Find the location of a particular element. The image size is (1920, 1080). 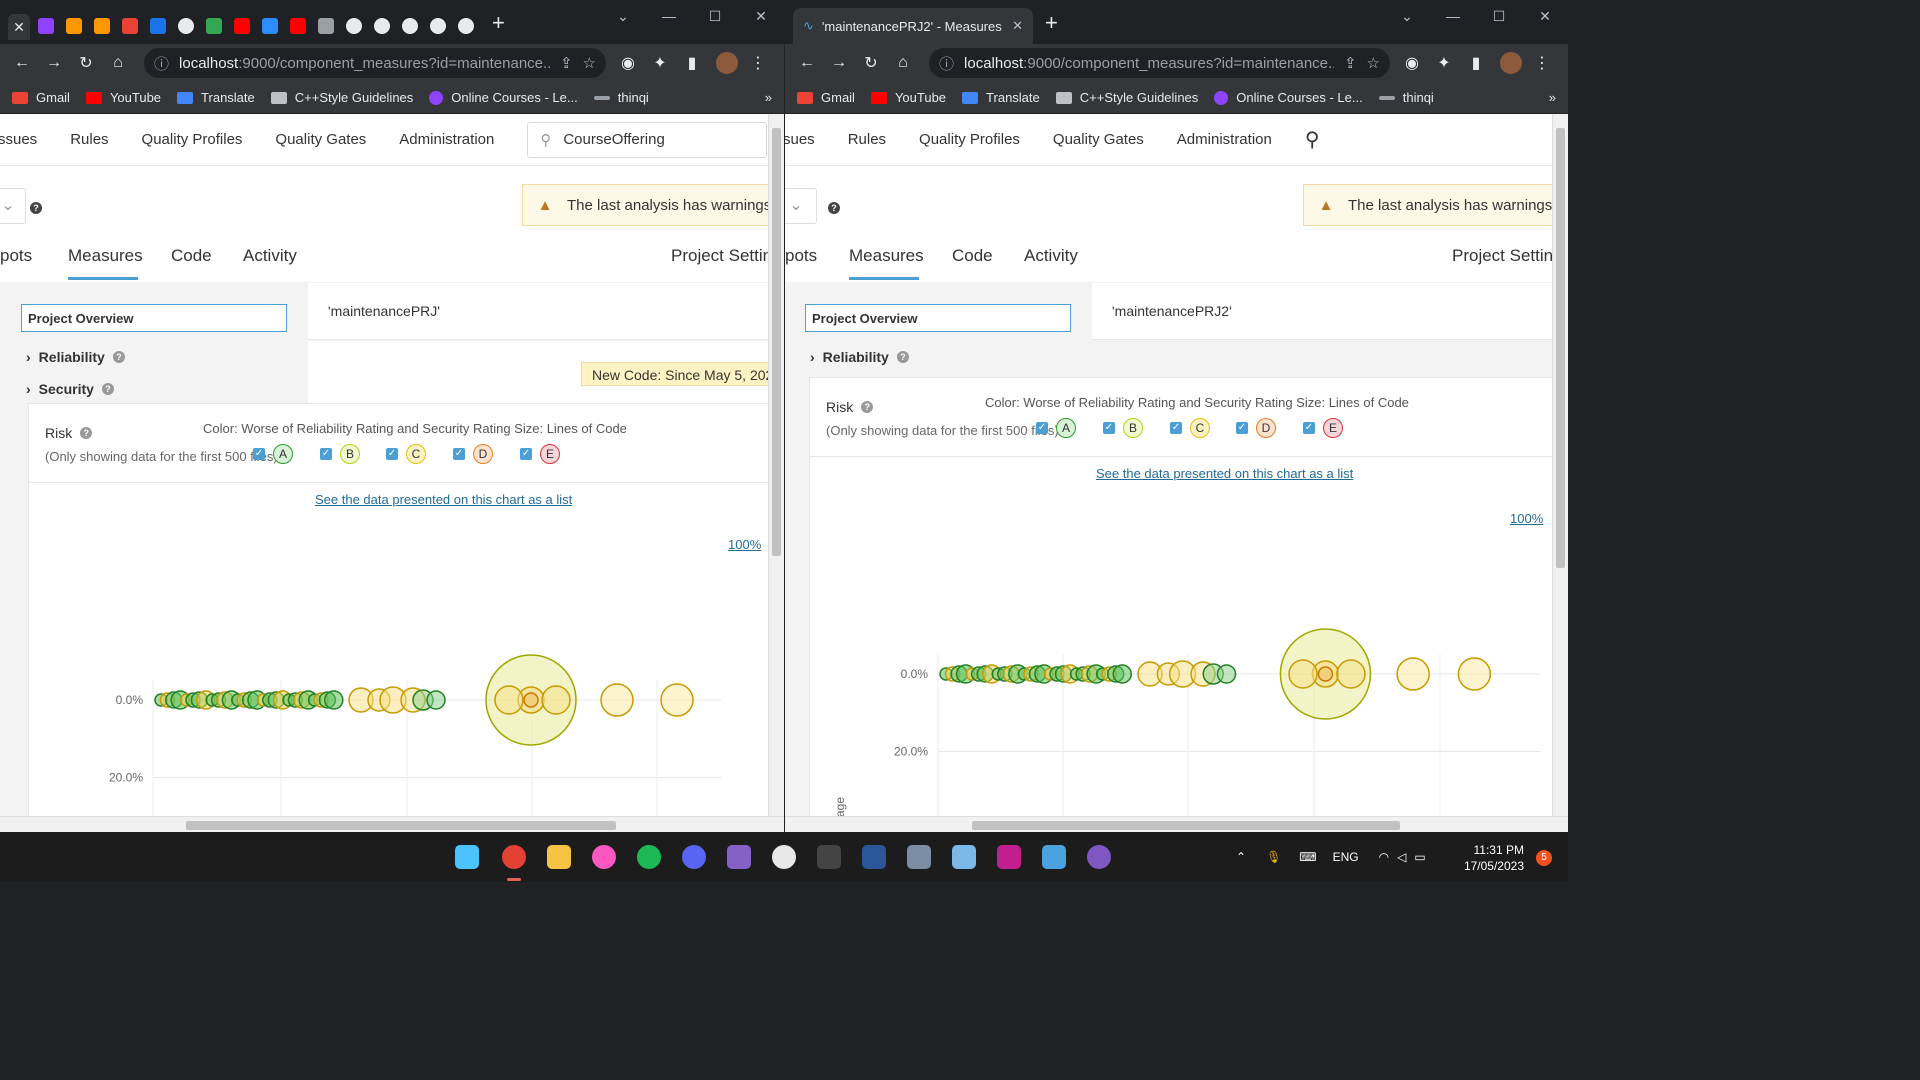

scroll-thumb is located at coordinates (401, 825).